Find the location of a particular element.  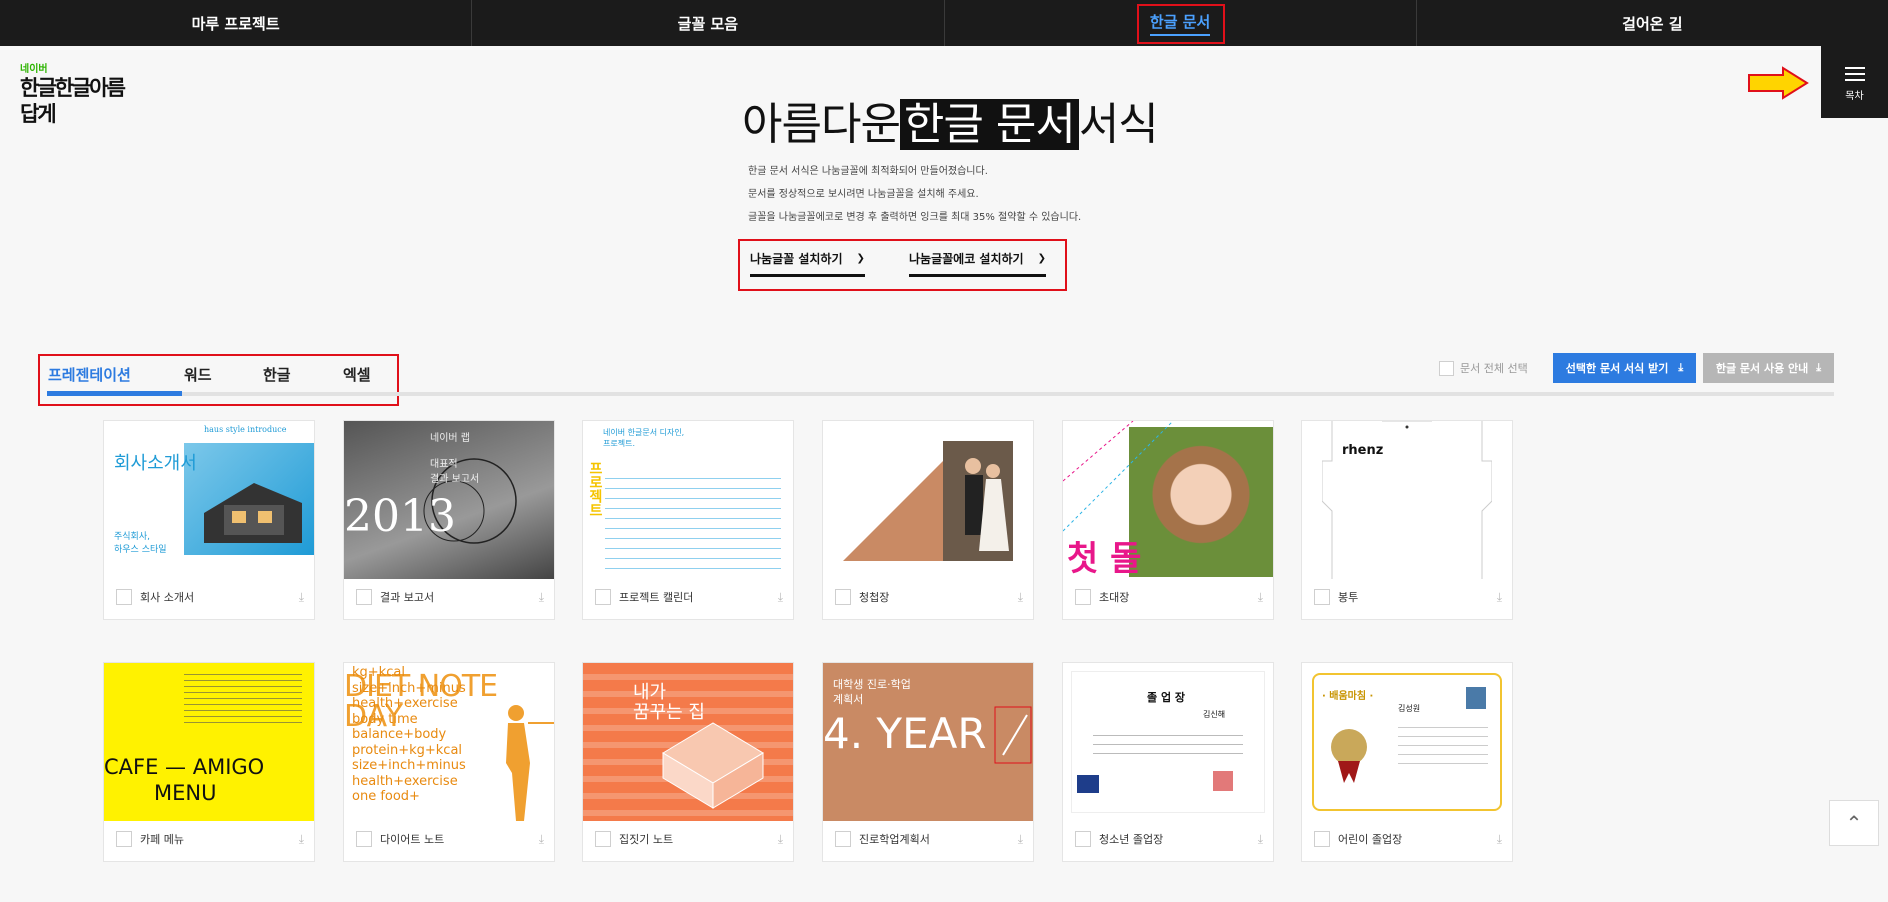

card-footer: 어린이 졸업장 ⤓ is located at coordinates (1408, 839).